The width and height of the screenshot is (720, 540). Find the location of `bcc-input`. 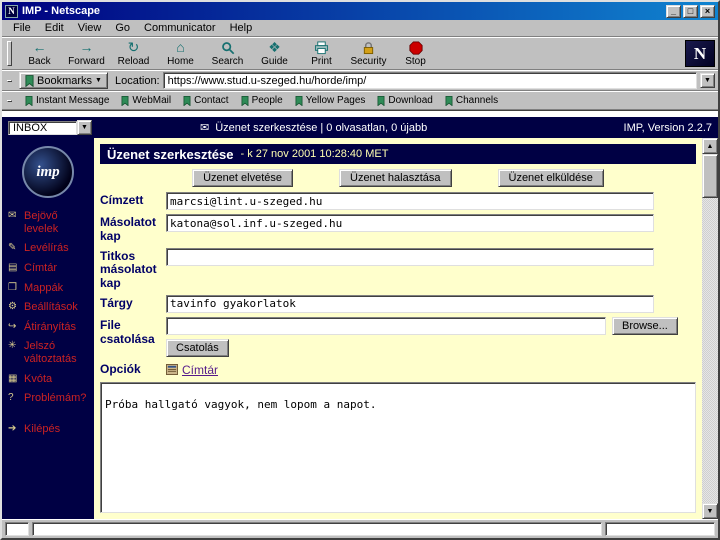

bcc-input is located at coordinates (410, 256).